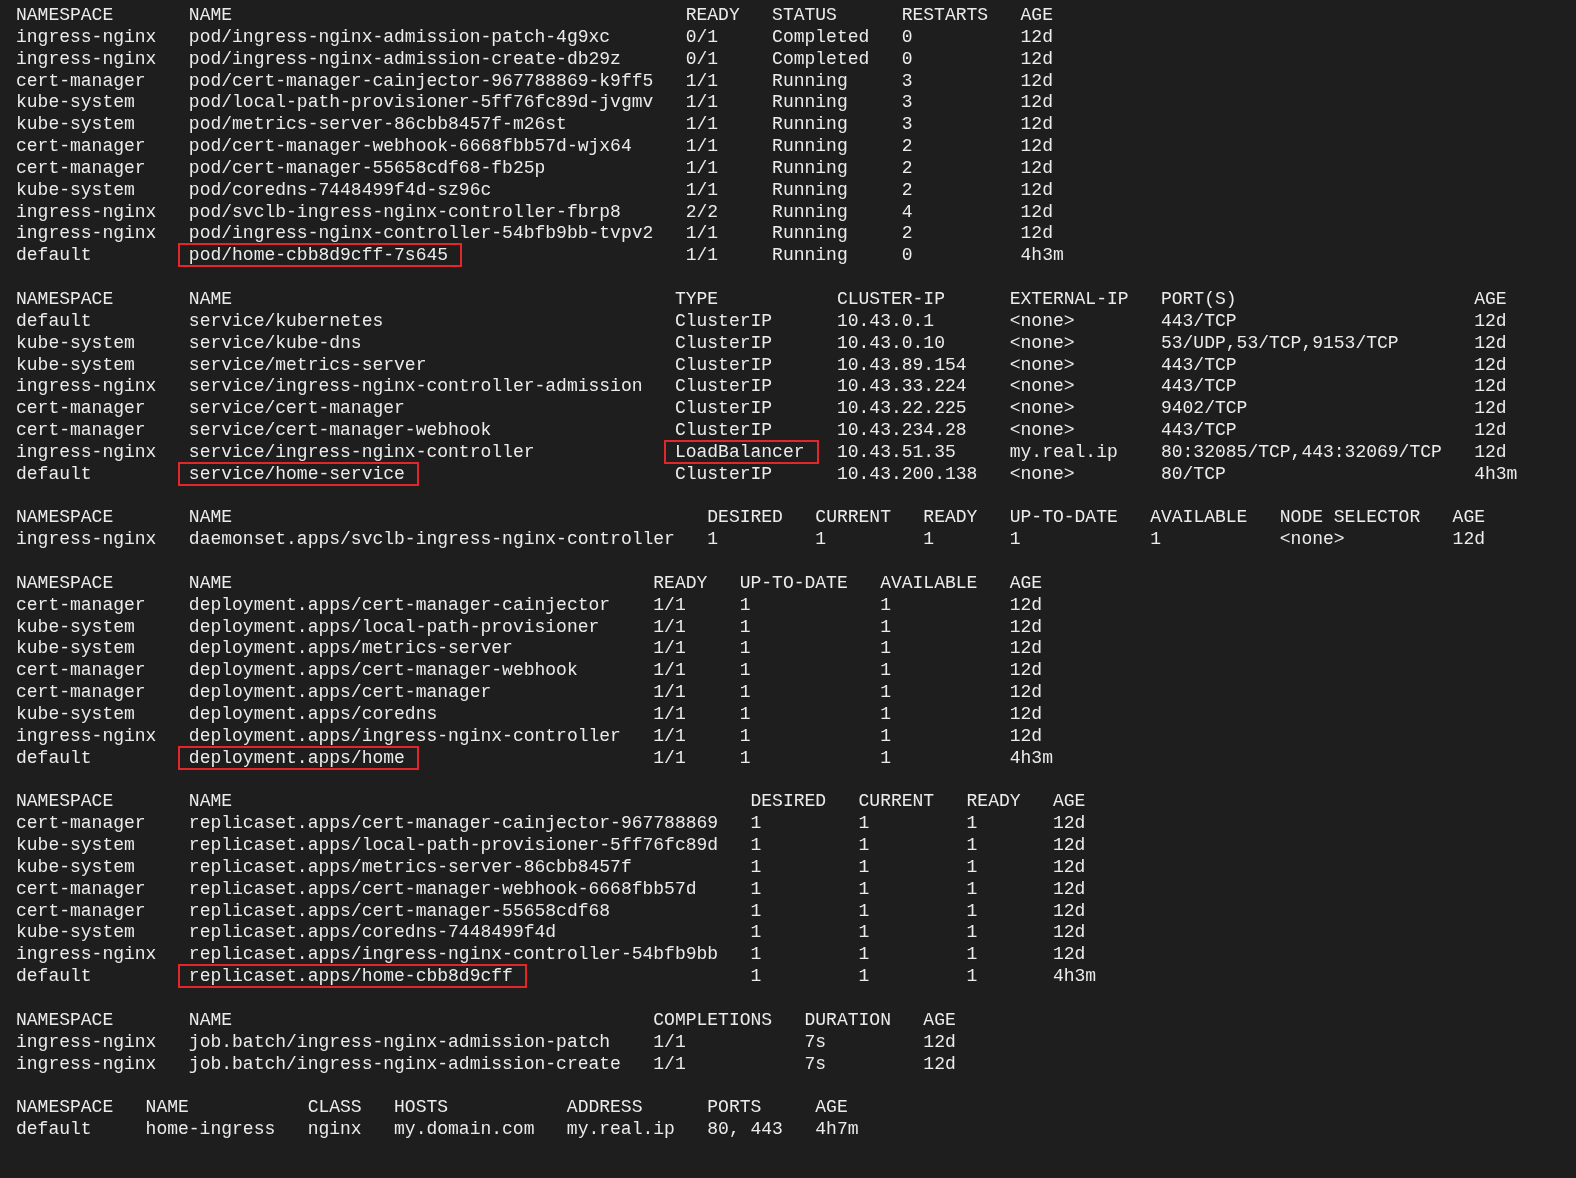  I want to click on table-cell: service/kubernetes, so click(286, 320).